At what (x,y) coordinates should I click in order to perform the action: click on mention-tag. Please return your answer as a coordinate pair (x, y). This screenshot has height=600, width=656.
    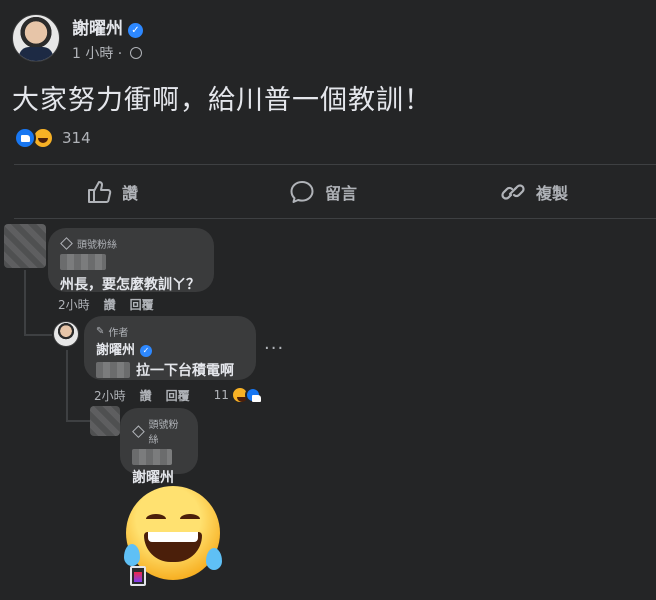
    Looking at the image, I should click on (113, 370).